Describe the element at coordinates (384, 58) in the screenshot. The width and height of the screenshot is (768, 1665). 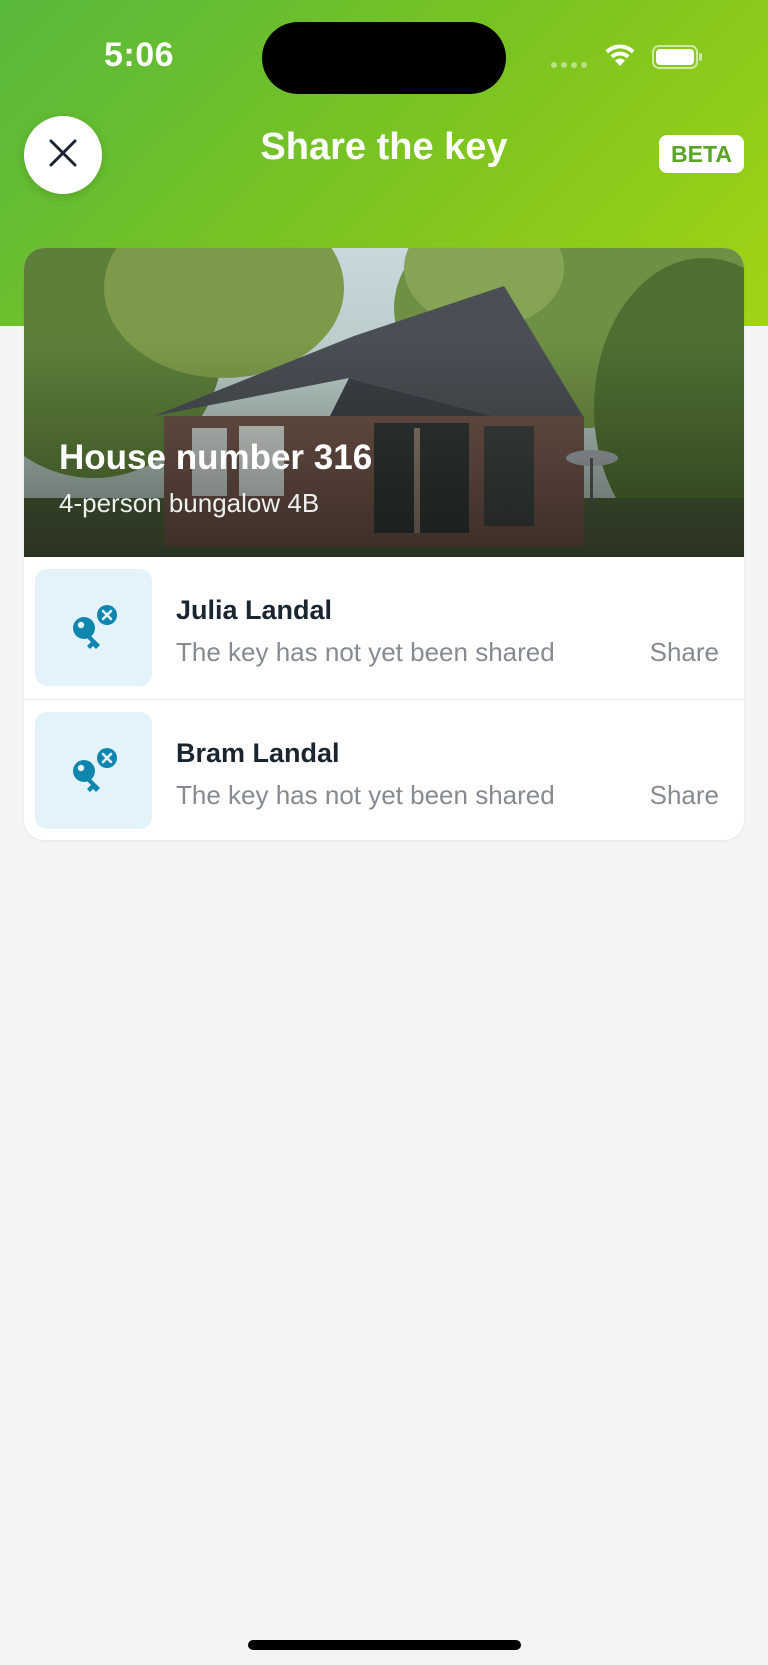
I see `dynamic-island` at that location.